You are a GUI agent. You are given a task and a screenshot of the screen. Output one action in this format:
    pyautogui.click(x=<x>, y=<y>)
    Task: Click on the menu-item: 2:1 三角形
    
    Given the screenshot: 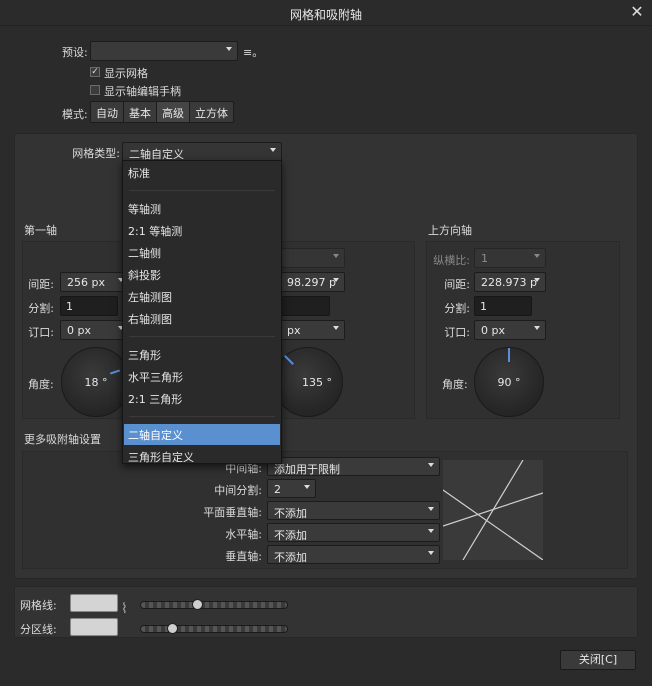 What is the action you would take?
    pyautogui.click(x=202, y=398)
    